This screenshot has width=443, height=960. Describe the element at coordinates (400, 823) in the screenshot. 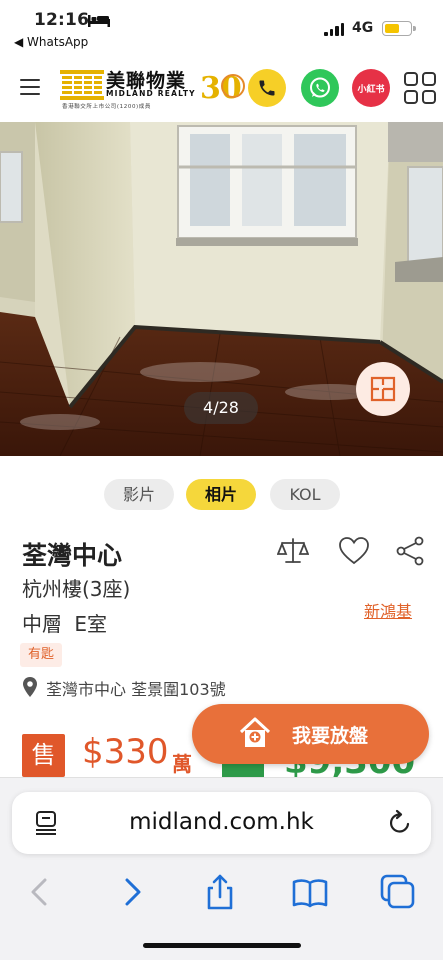

I see `reload-icon` at that location.